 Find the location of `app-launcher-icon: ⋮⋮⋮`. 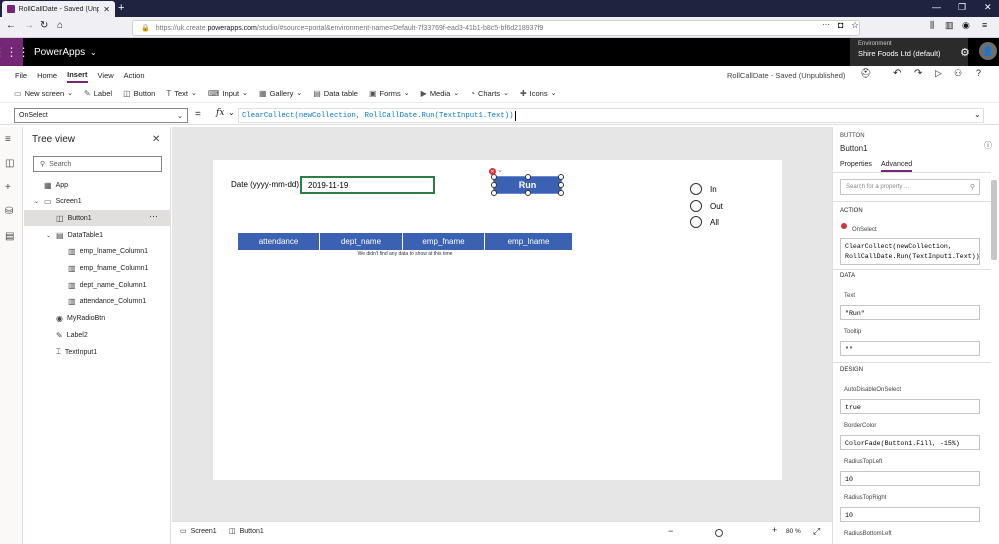

app-launcher-icon: ⋮⋮⋮ is located at coordinates (15, 52).